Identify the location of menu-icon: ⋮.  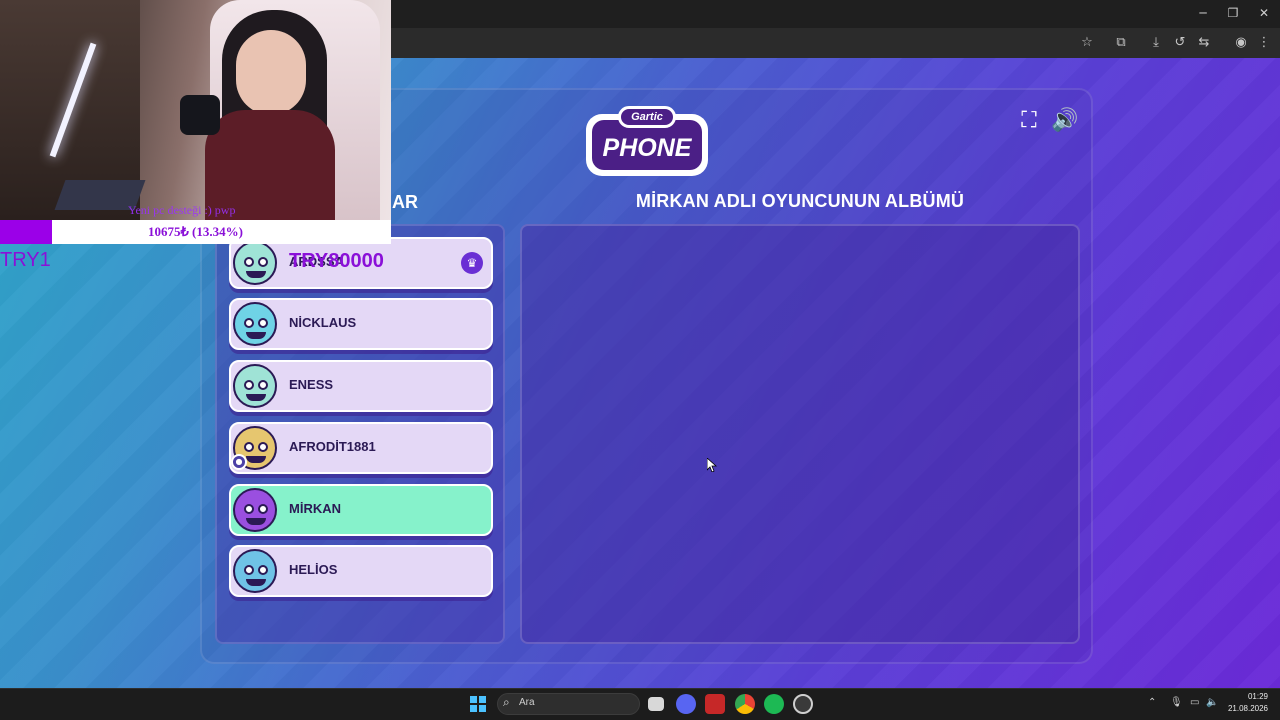
(1264, 43).